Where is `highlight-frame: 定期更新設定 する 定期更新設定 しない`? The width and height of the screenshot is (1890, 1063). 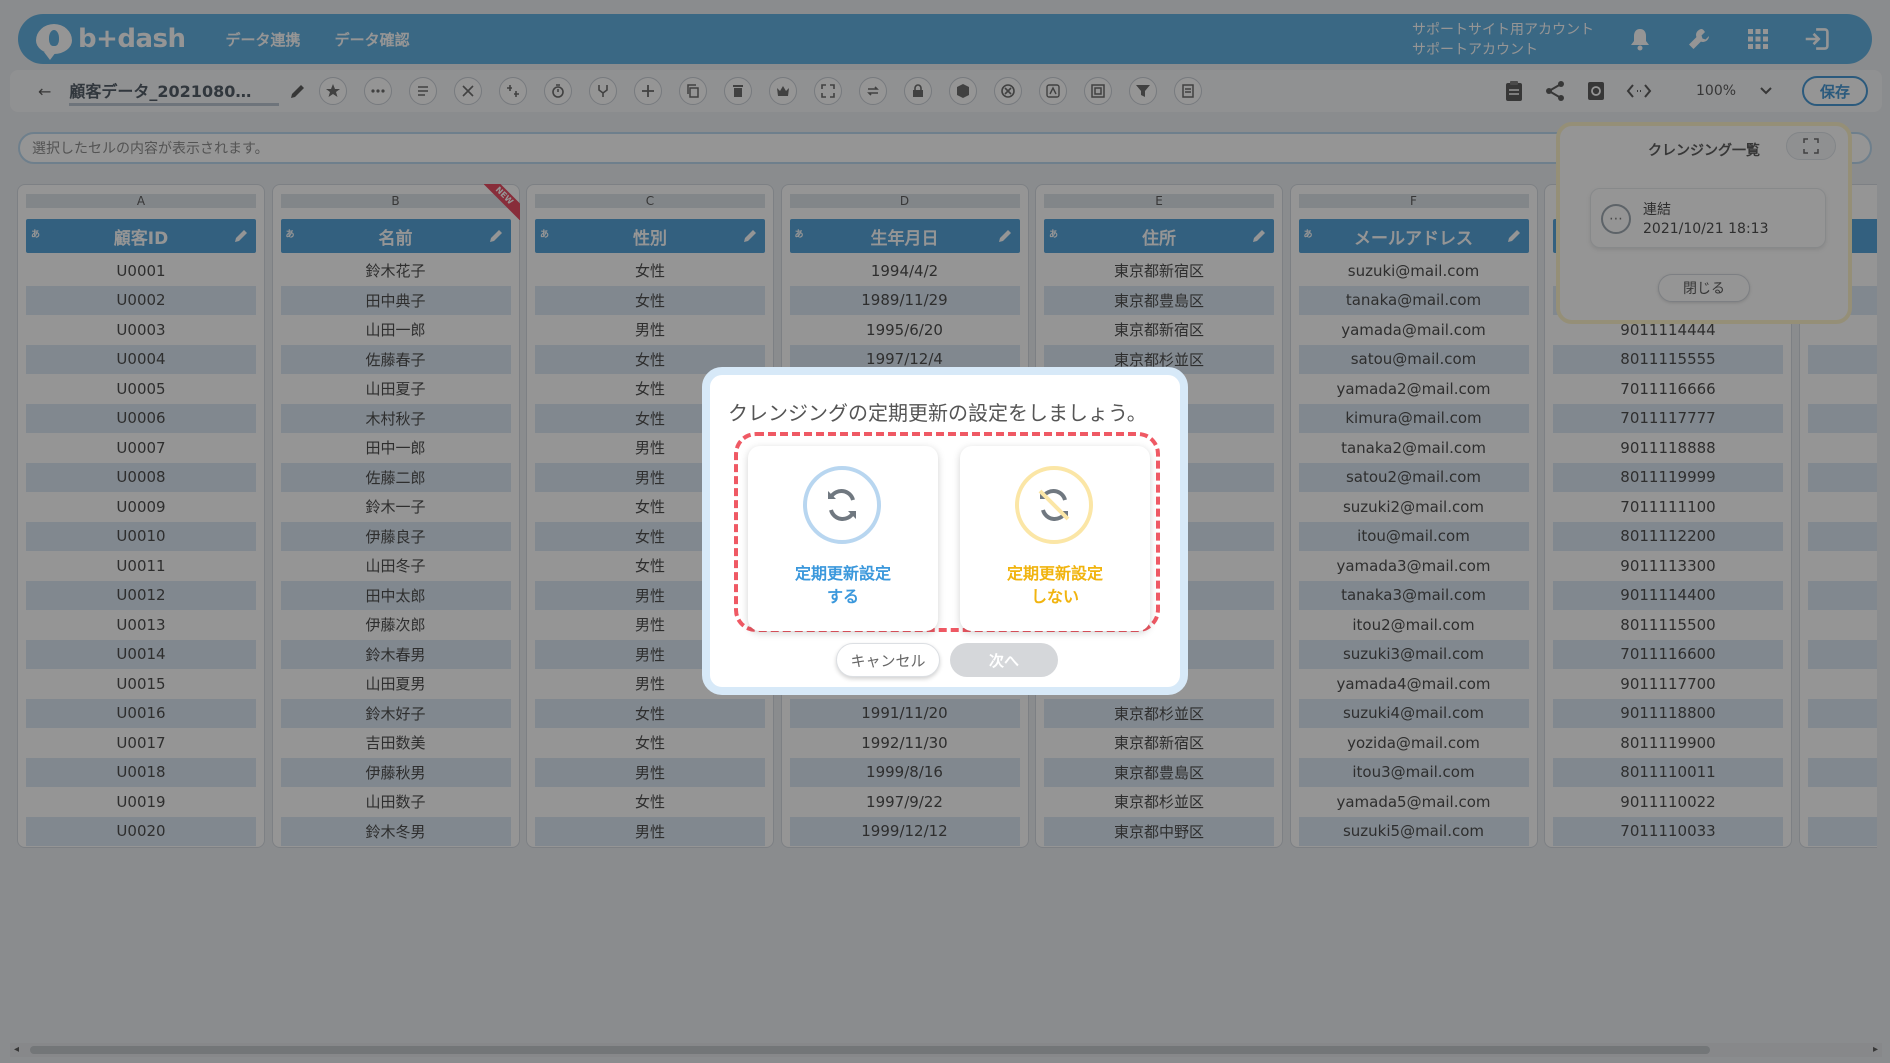
highlight-frame: 定期更新設定 する 定期更新設定 しない is located at coordinates (947, 532).